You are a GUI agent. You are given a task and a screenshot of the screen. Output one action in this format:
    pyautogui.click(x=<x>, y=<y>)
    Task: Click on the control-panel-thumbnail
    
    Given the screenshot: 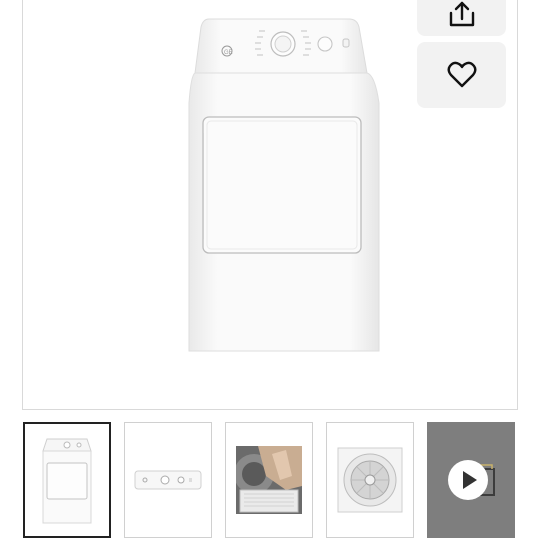 What is the action you would take?
    pyautogui.click(x=168, y=480)
    